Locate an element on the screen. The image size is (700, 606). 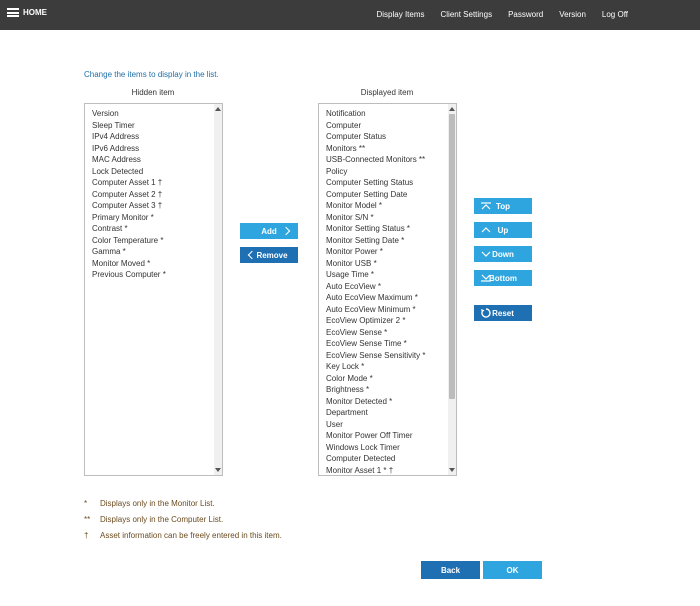
move-bottom-label: Bottom is located at coordinates (503, 278).